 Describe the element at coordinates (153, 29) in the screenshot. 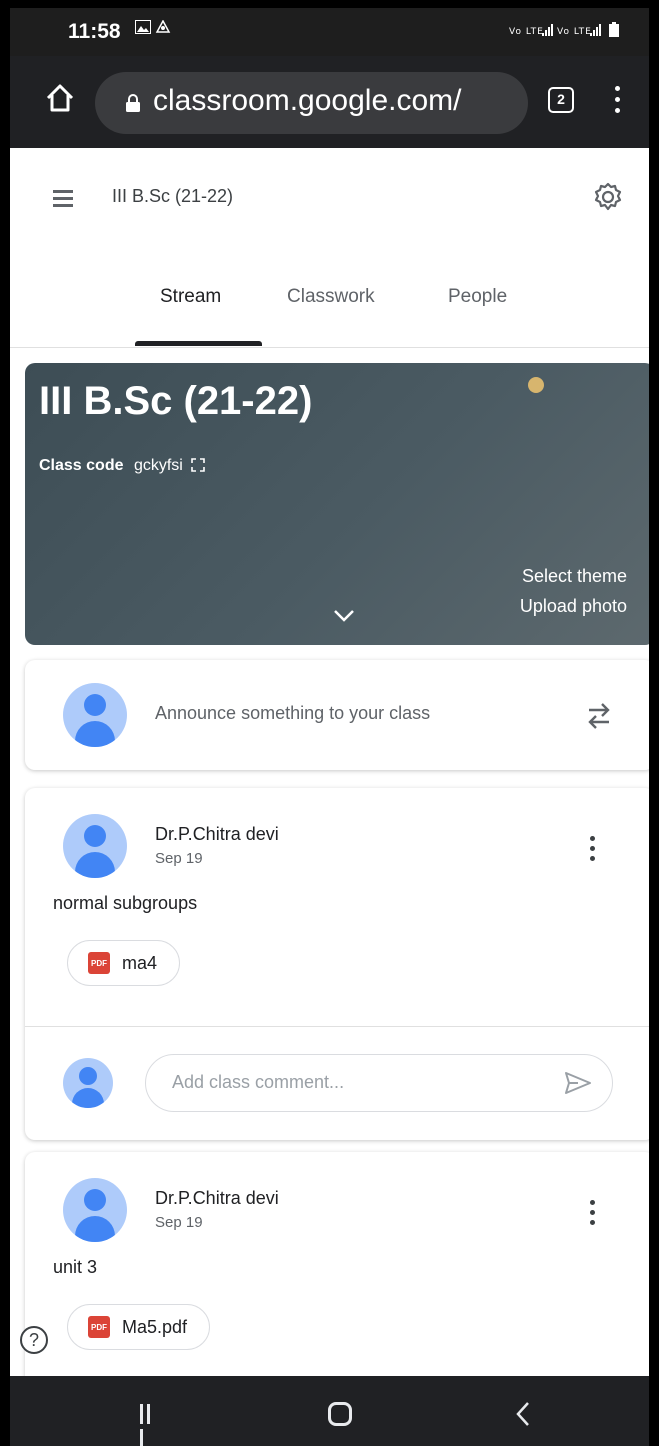

I see `notification-icons` at that location.